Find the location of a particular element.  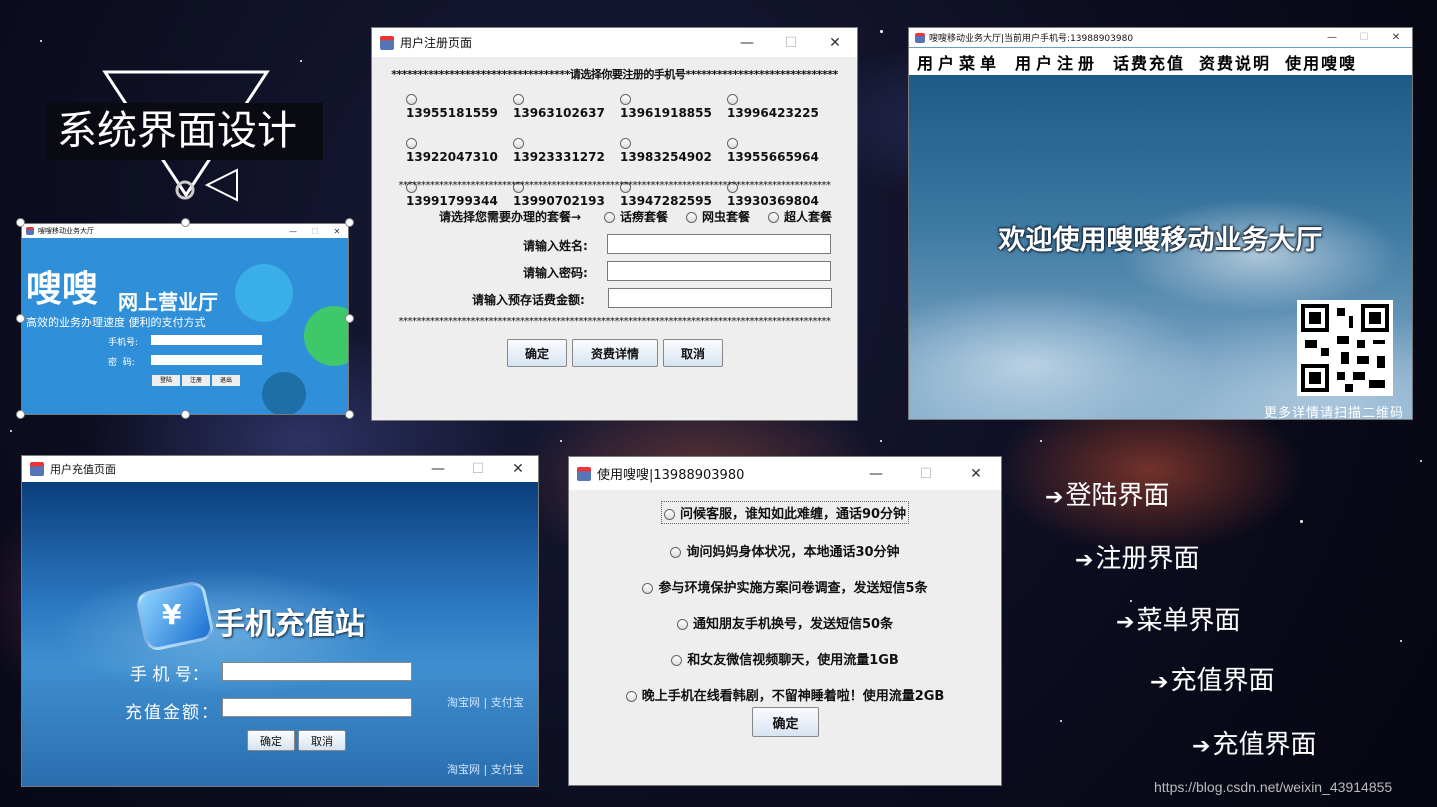

deposit-input is located at coordinates (720, 298).